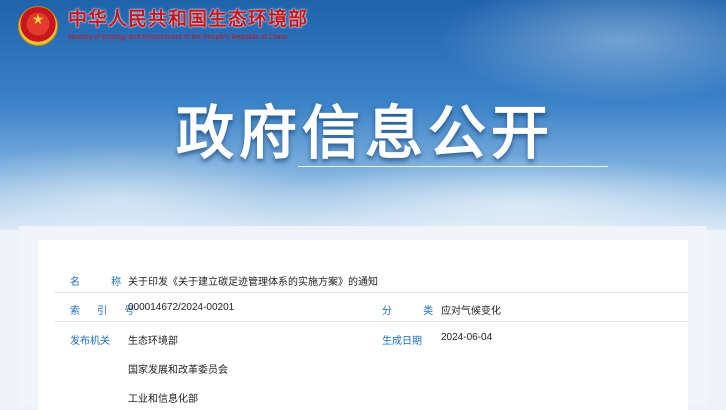  Describe the element at coordinates (415, 311) in the screenshot. I see `category-label: 分 类` at that location.